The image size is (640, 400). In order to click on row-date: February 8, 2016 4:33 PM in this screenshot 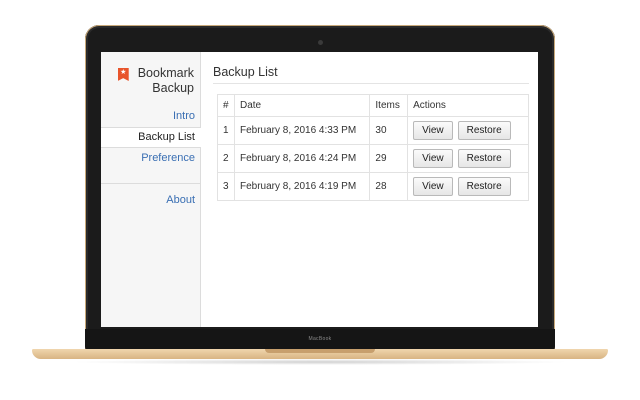, I will do `click(302, 130)`.